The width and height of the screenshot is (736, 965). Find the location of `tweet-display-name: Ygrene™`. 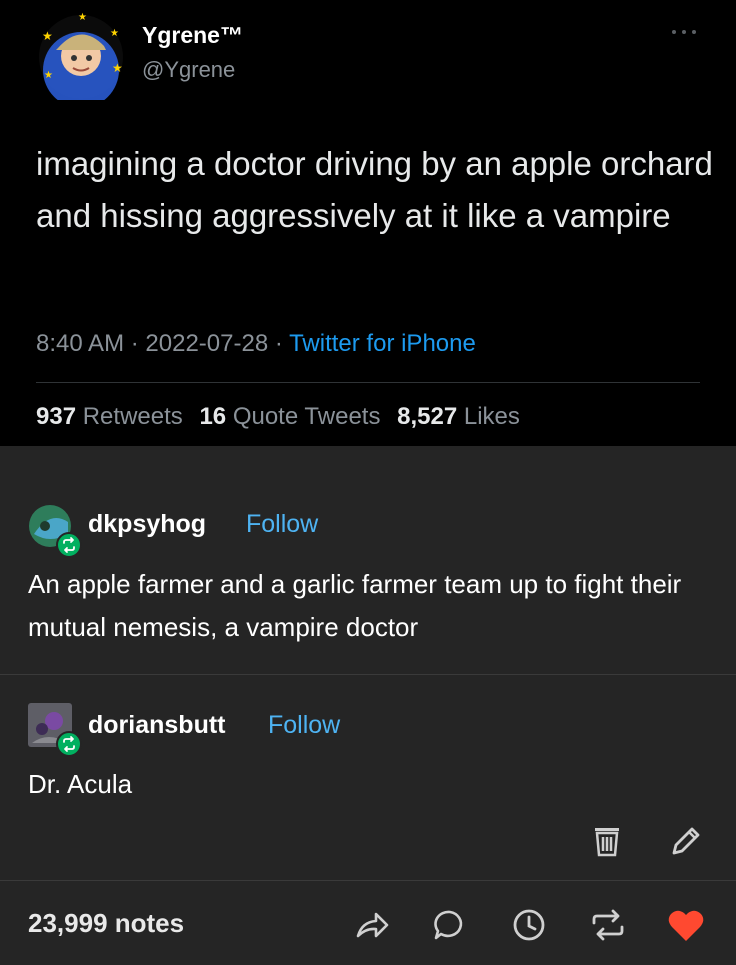

tweet-display-name: Ygrene™ is located at coordinates (192, 35).